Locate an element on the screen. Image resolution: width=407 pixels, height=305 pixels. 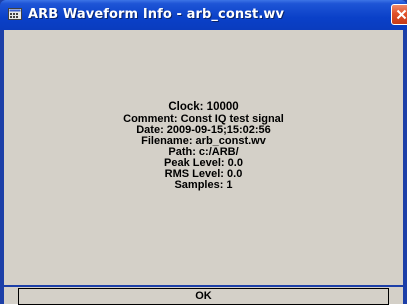
window-title: ARB Waveform Info - arb_const.wv is located at coordinates (156, 14).